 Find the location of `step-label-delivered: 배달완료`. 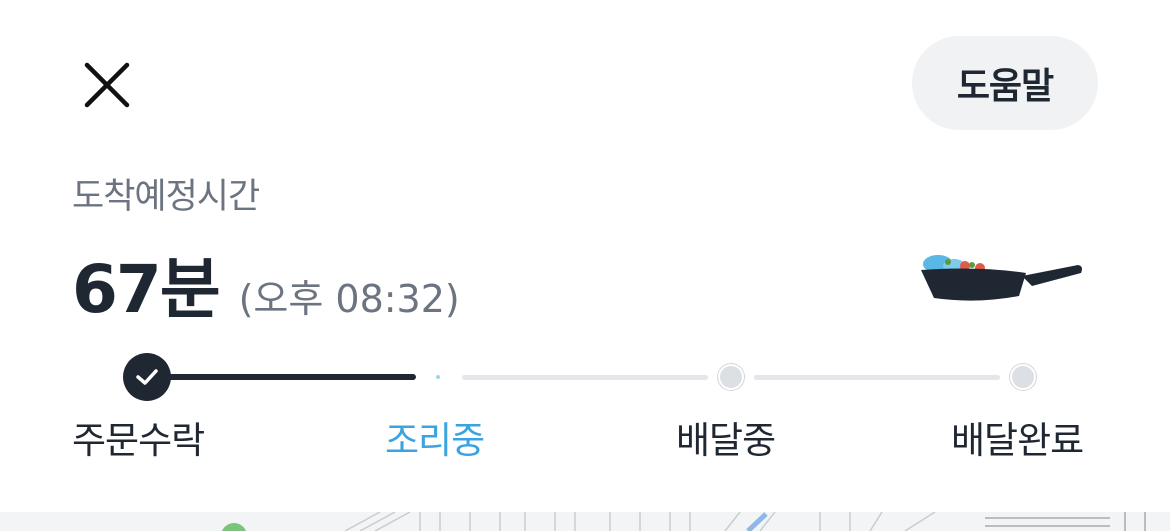

step-label-delivered: 배달완료 is located at coordinates (1017, 440).